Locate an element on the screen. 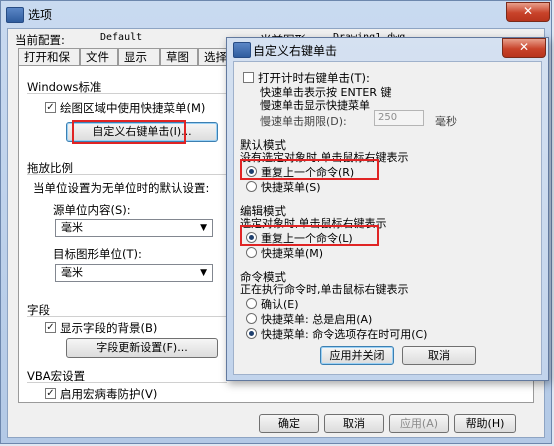 The width and height of the screenshot is (554, 446). field-bg-checkbox: ✓ is located at coordinates (50, 327).